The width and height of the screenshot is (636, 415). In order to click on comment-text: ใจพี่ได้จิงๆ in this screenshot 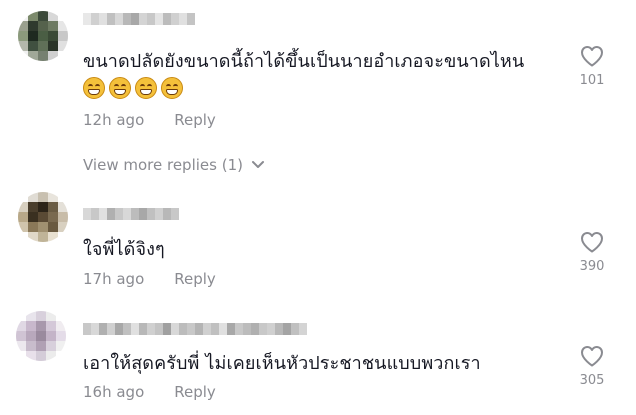, I will do `click(124, 249)`.